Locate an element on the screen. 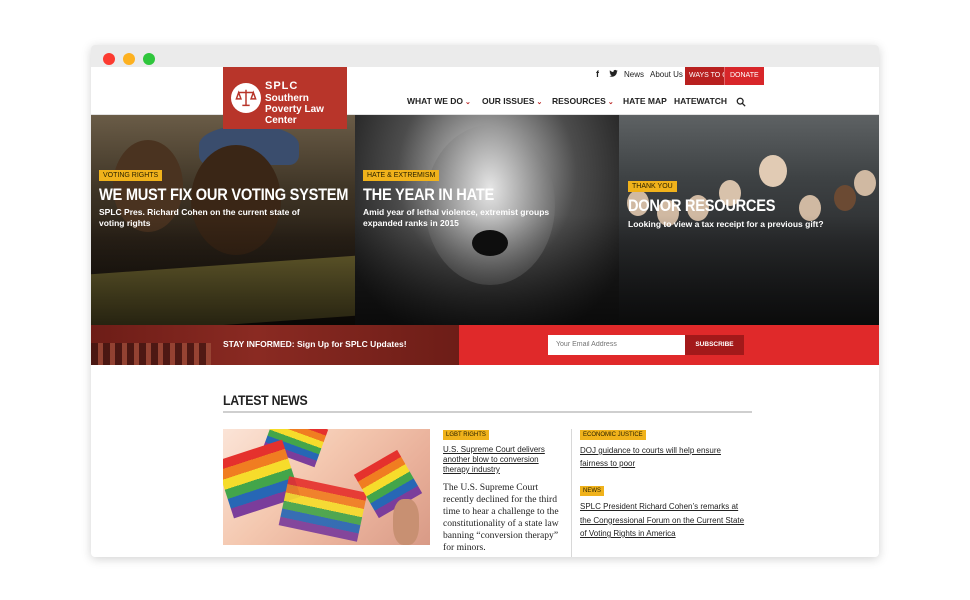 The image size is (970, 600). scales-icon is located at coordinates (246, 98).